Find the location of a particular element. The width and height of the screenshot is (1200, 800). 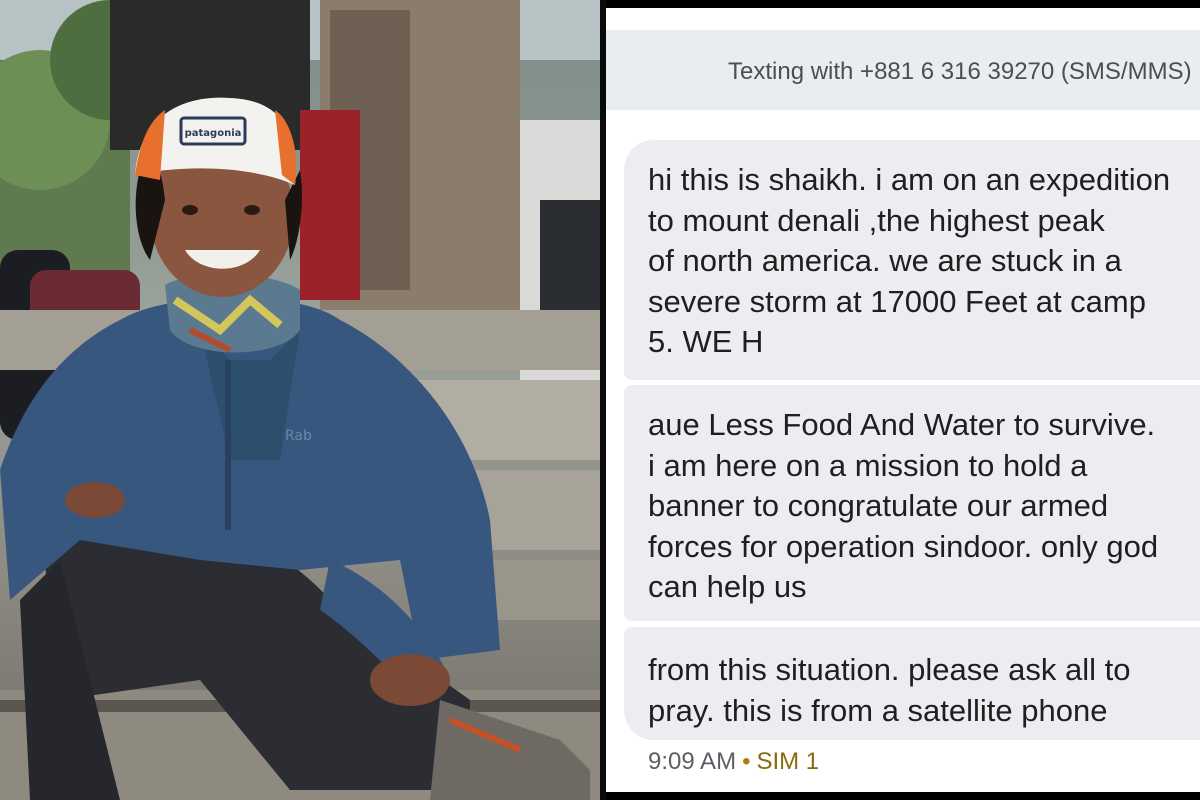

message-line: from this situation. please ask all to is located at coordinates (889, 669).